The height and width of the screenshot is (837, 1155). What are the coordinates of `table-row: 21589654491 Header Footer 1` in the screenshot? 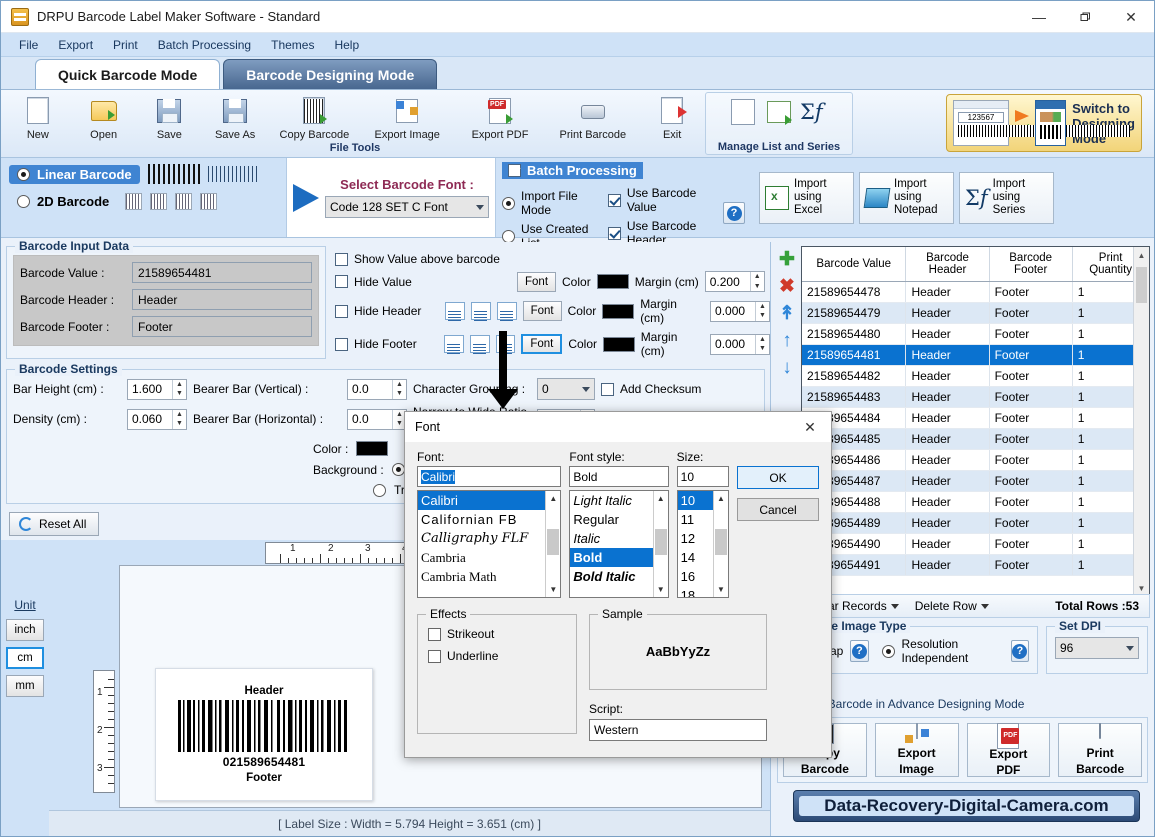 It's located at (975, 565).